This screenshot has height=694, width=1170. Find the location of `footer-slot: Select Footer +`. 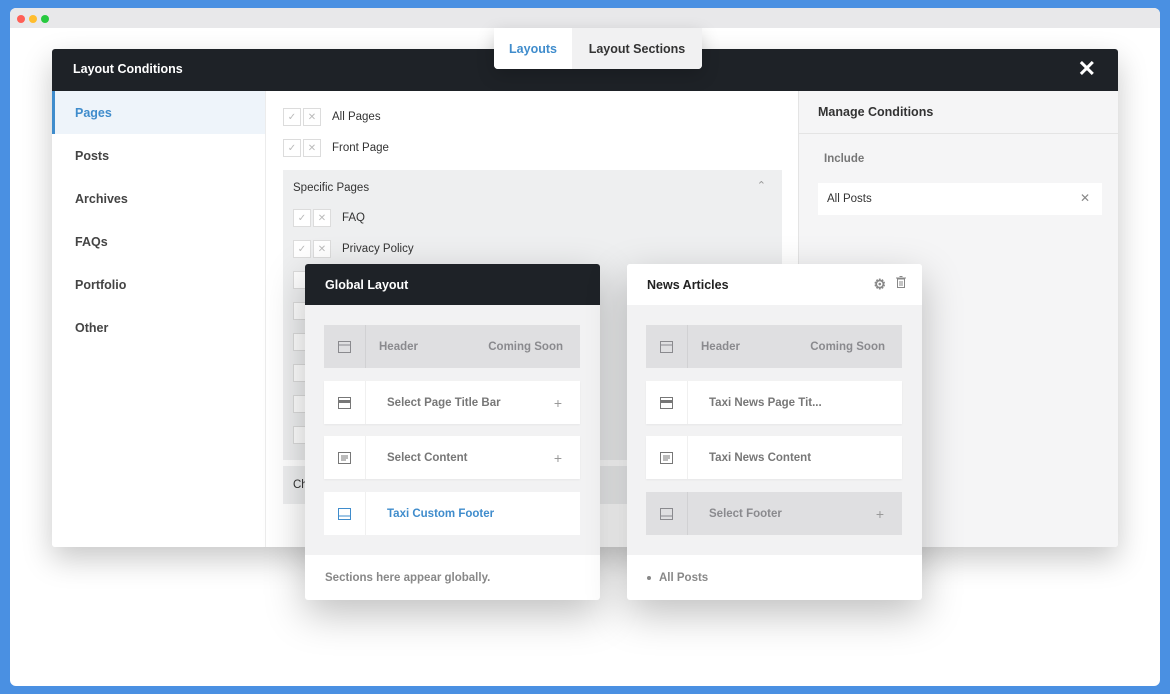

footer-slot: Select Footer + is located at coordinates (774, 513).